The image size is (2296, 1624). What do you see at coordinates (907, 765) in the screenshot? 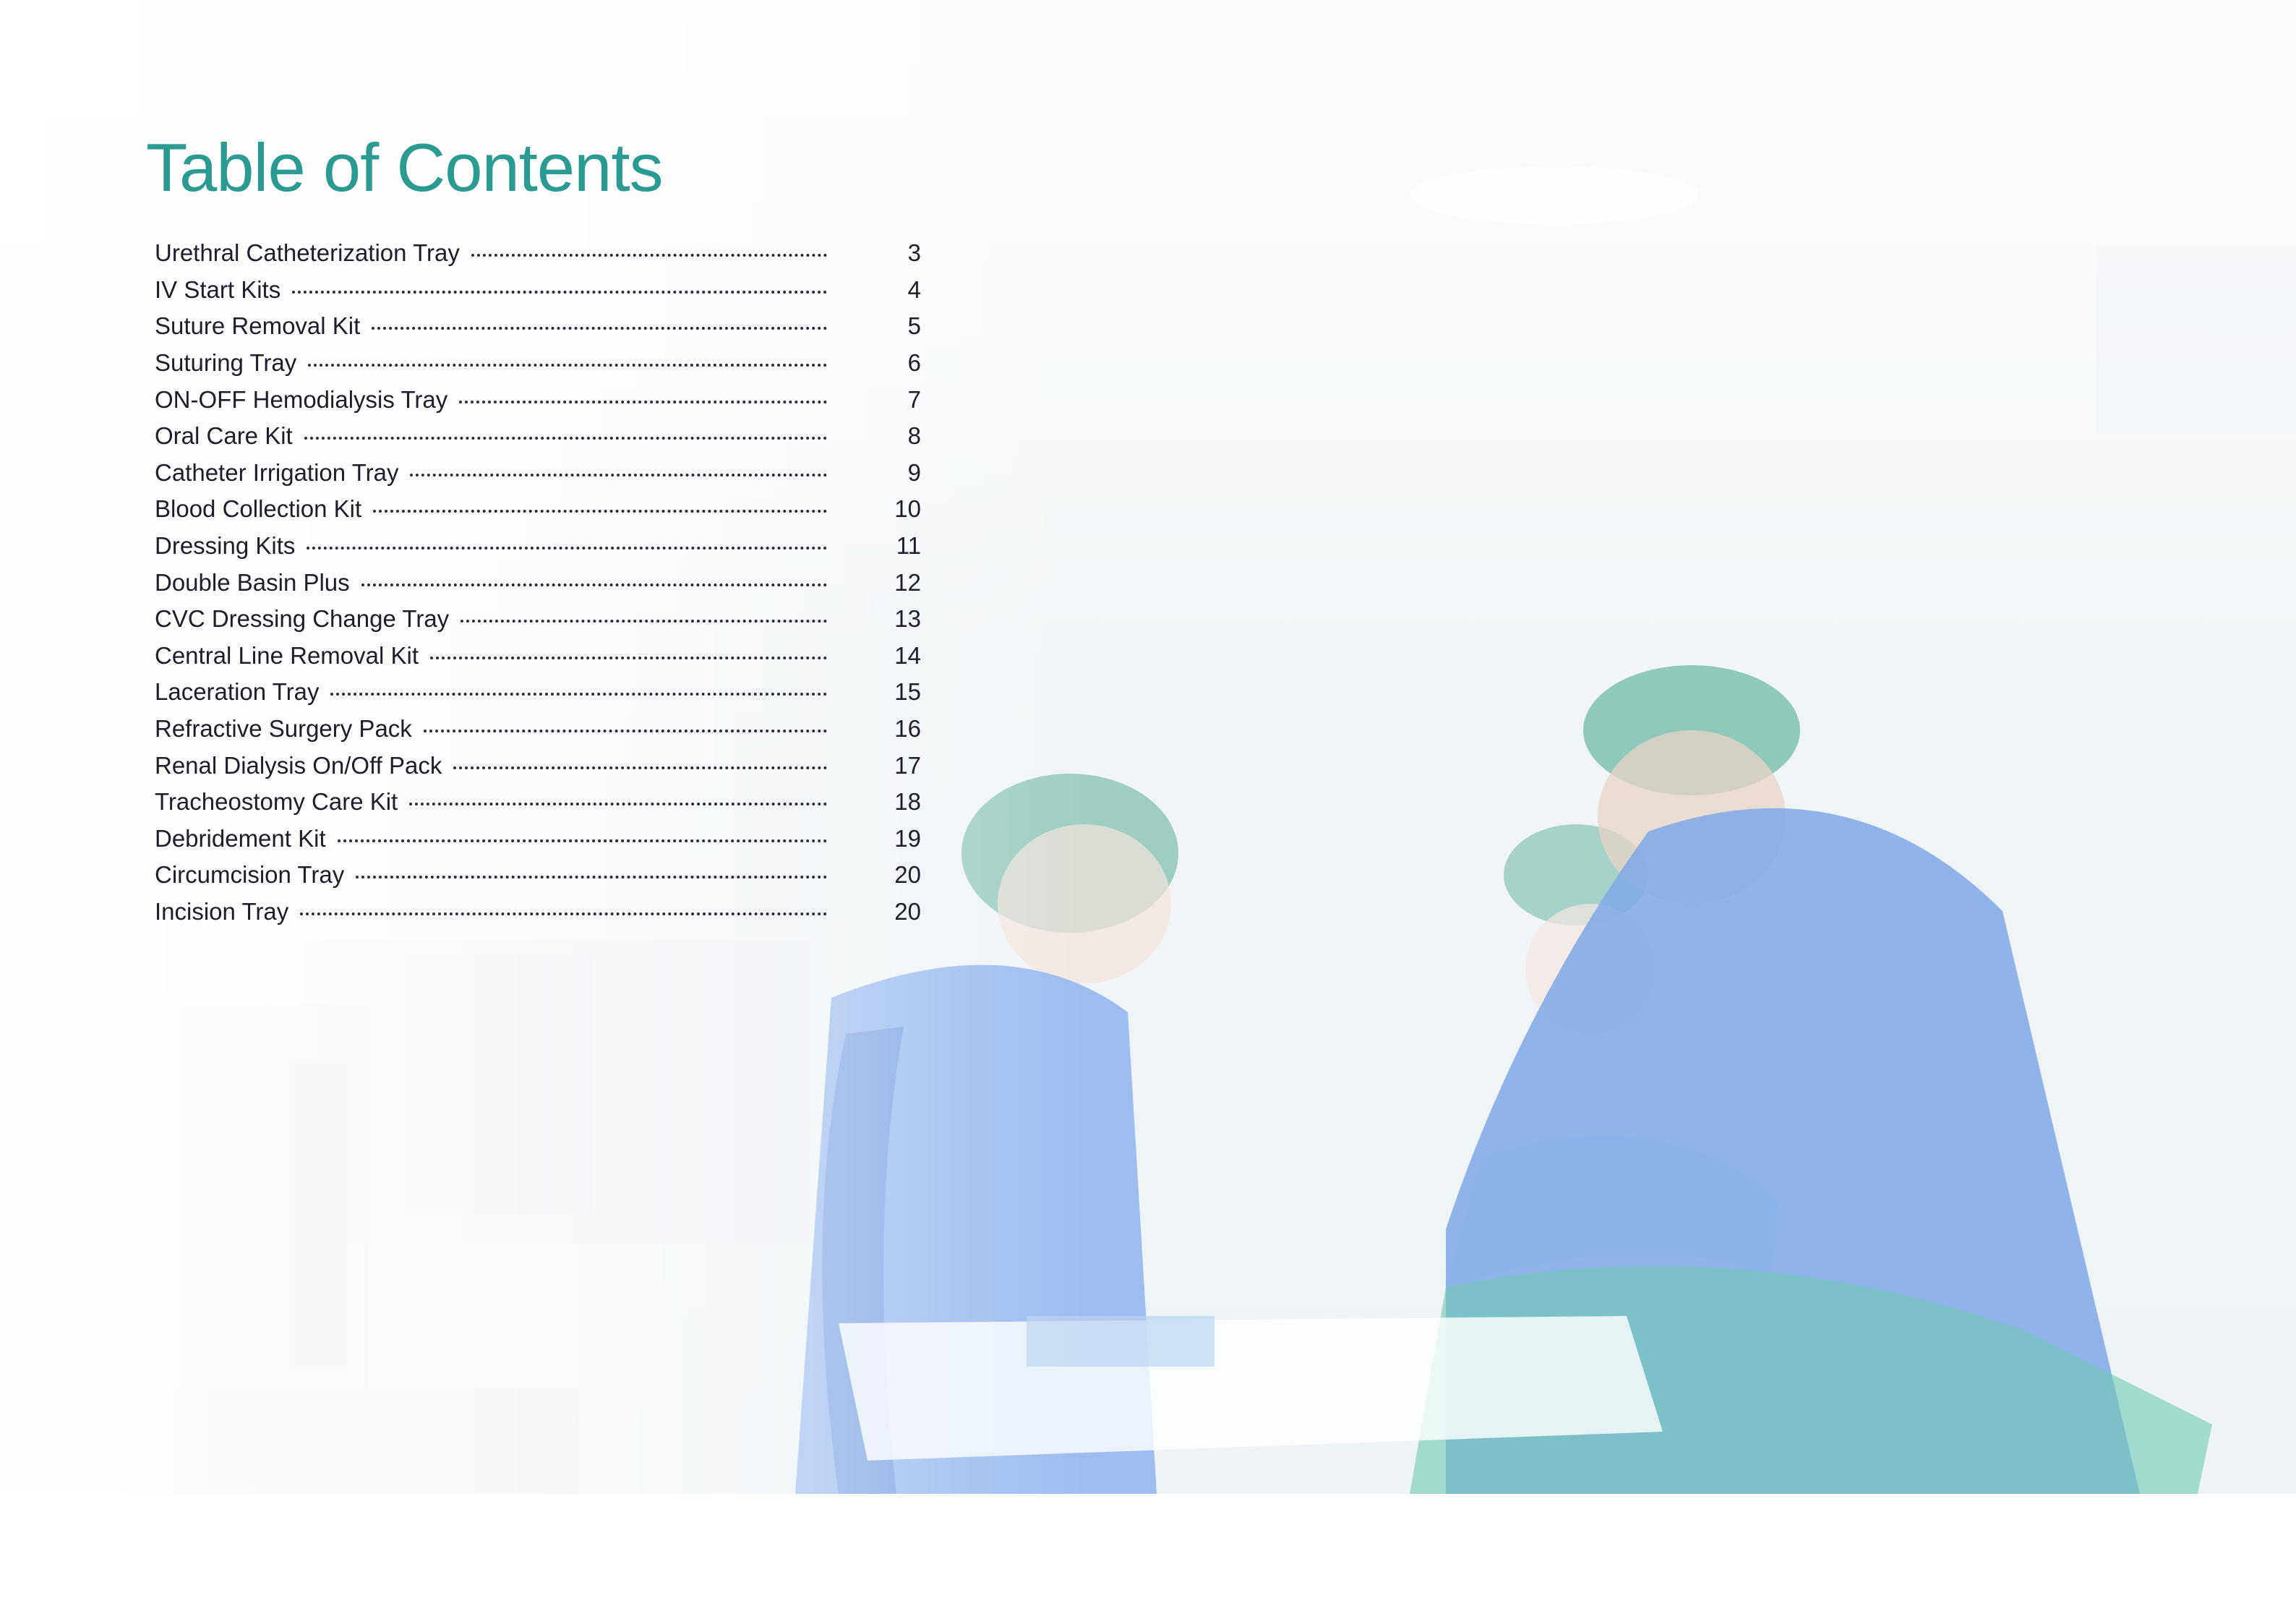
I see `toc-entry-page-number: 17` at bounding box center [907, 765].